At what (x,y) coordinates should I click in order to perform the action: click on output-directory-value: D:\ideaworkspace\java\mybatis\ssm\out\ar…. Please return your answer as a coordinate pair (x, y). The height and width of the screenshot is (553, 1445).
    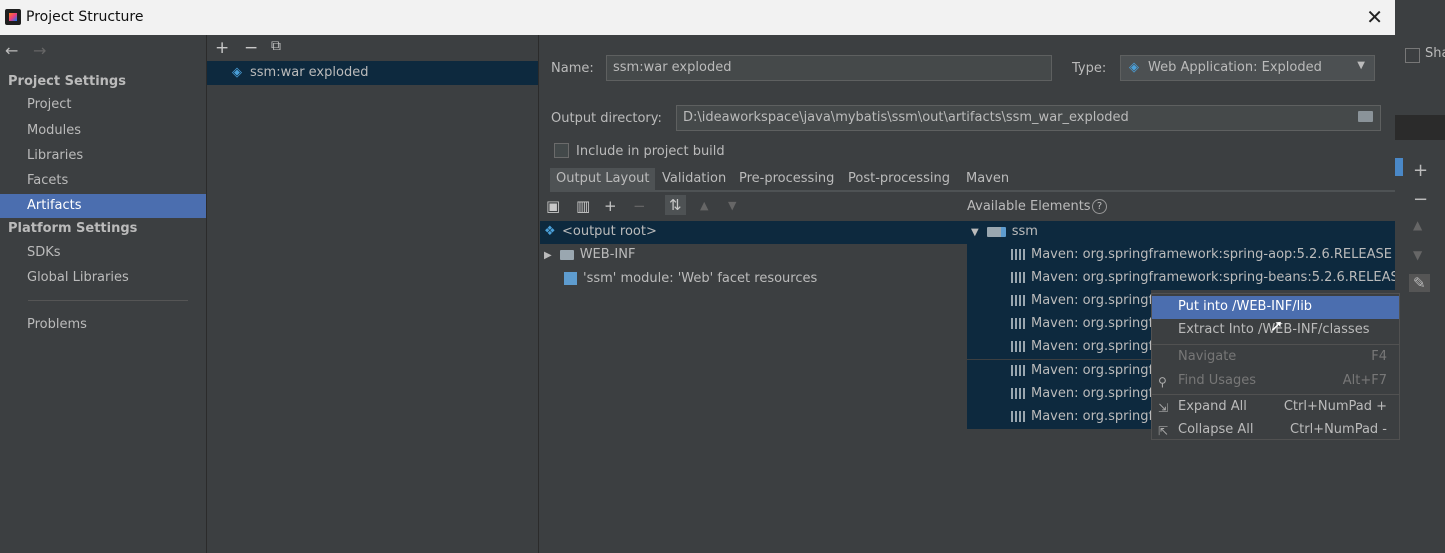
    Looking at the image, I should click on (906, 117).